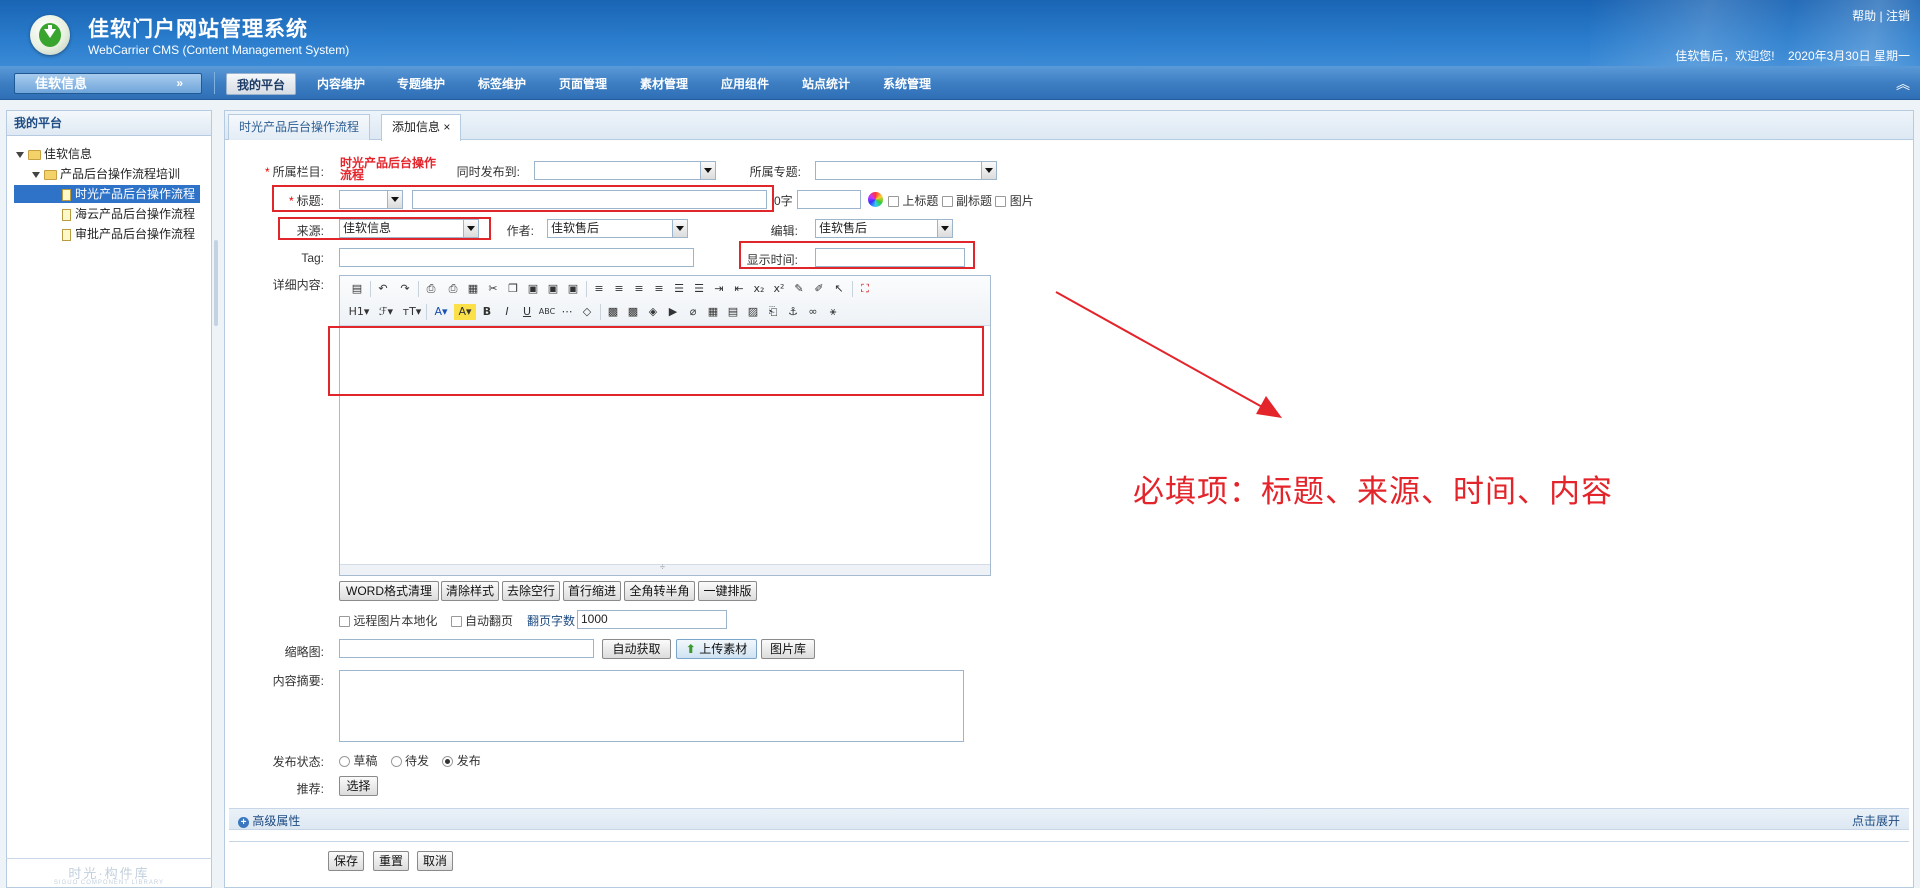  Describe the element at coordinates (662, 567) in the screenshot. I see `resize-handle-icon: ÷` at that location.